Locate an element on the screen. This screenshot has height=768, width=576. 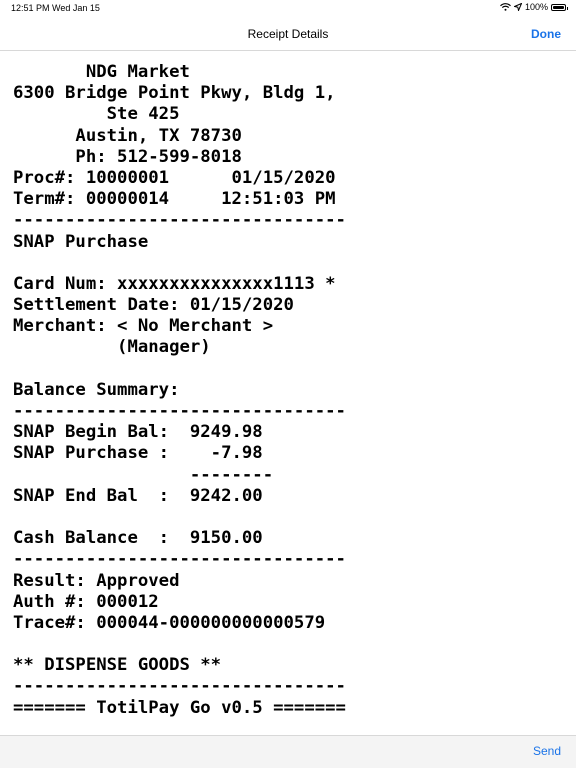
receipt-line: ======= TotilPay Go v0.5 ======= is located at coordinates (179, 707).